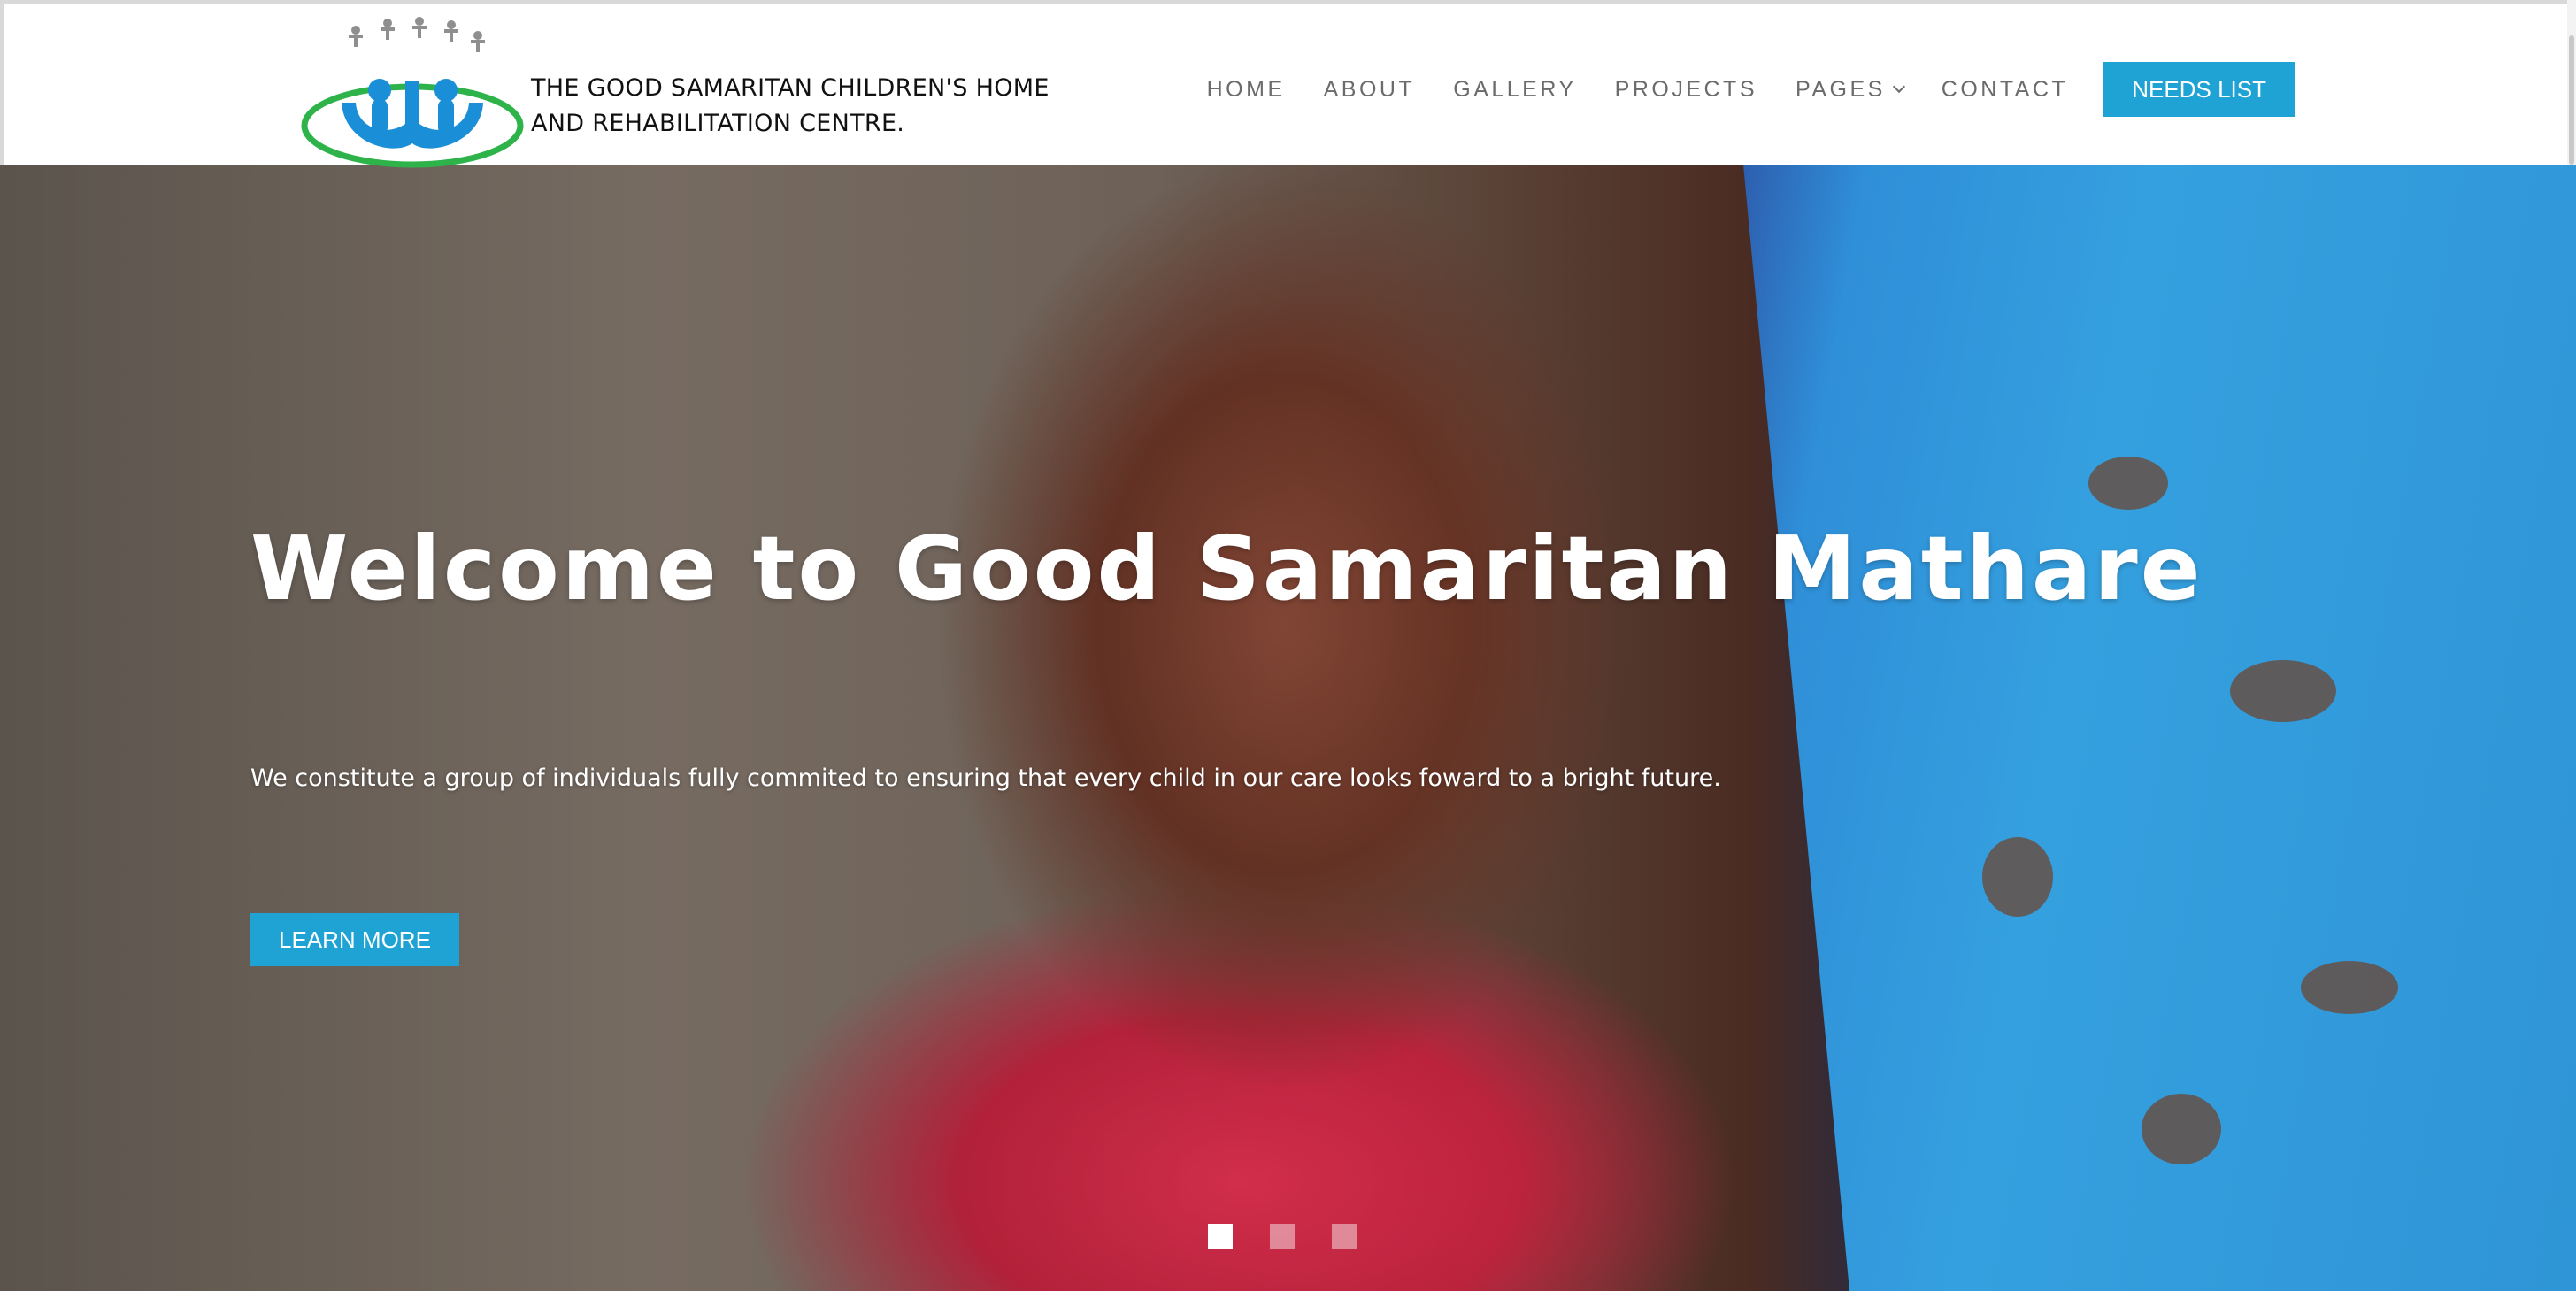 The height and width of the screenshot is (1291, 2576). I want to click on site-logo, so click(415, 89).